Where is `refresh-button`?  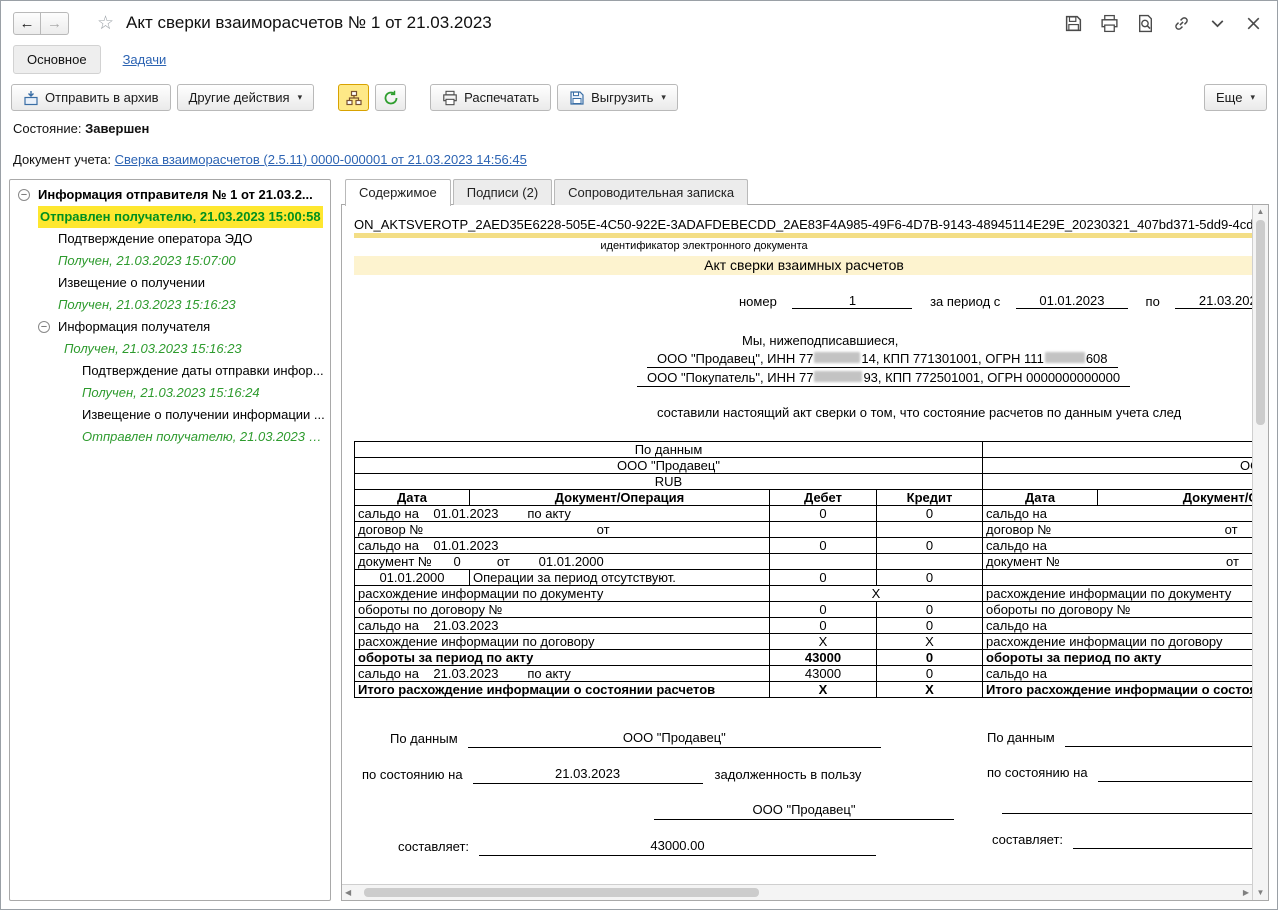 refresh-button is located at coordinates (391, 97).